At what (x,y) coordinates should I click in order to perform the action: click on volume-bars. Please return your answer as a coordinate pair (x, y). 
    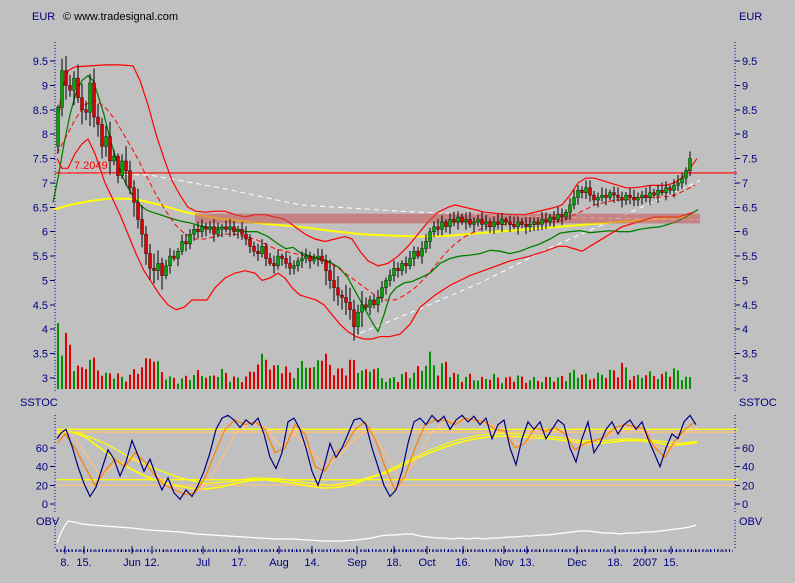
    Looking at the image, I should click on (374, 356).